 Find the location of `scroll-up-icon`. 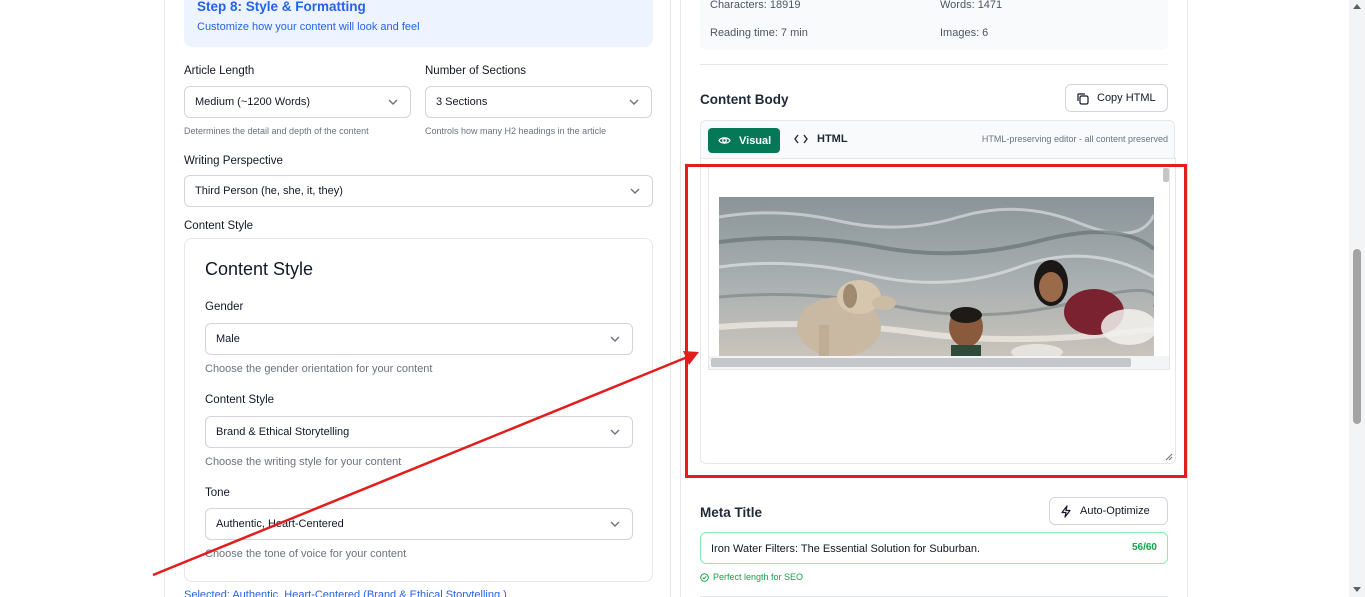

scroll-up-icon is located at coordinates (1357, 6).